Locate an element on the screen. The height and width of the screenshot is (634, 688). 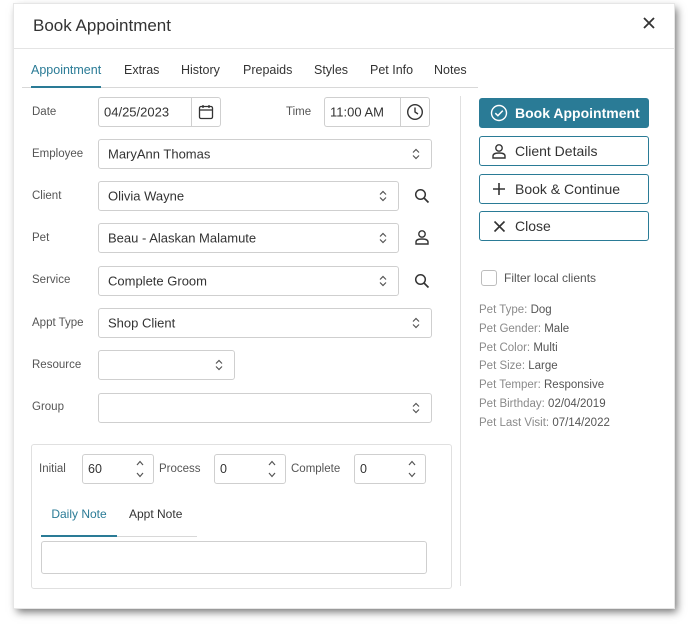
check-circle-icon is located at coordinates (499, 113).